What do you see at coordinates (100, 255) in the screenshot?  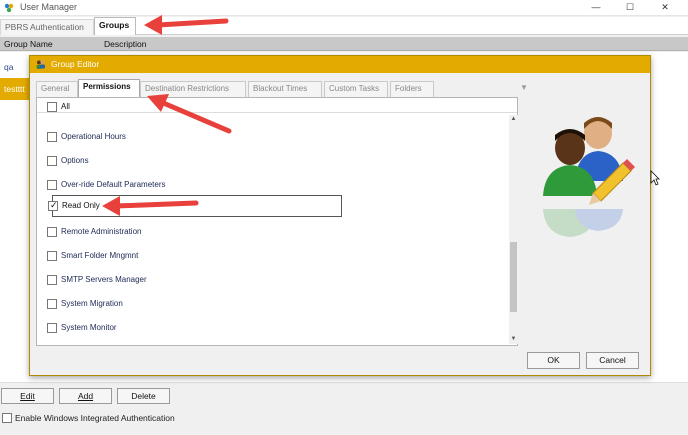 I see `permission-label: Smart Folder Mngmnt` at bounding box center [100, 255].